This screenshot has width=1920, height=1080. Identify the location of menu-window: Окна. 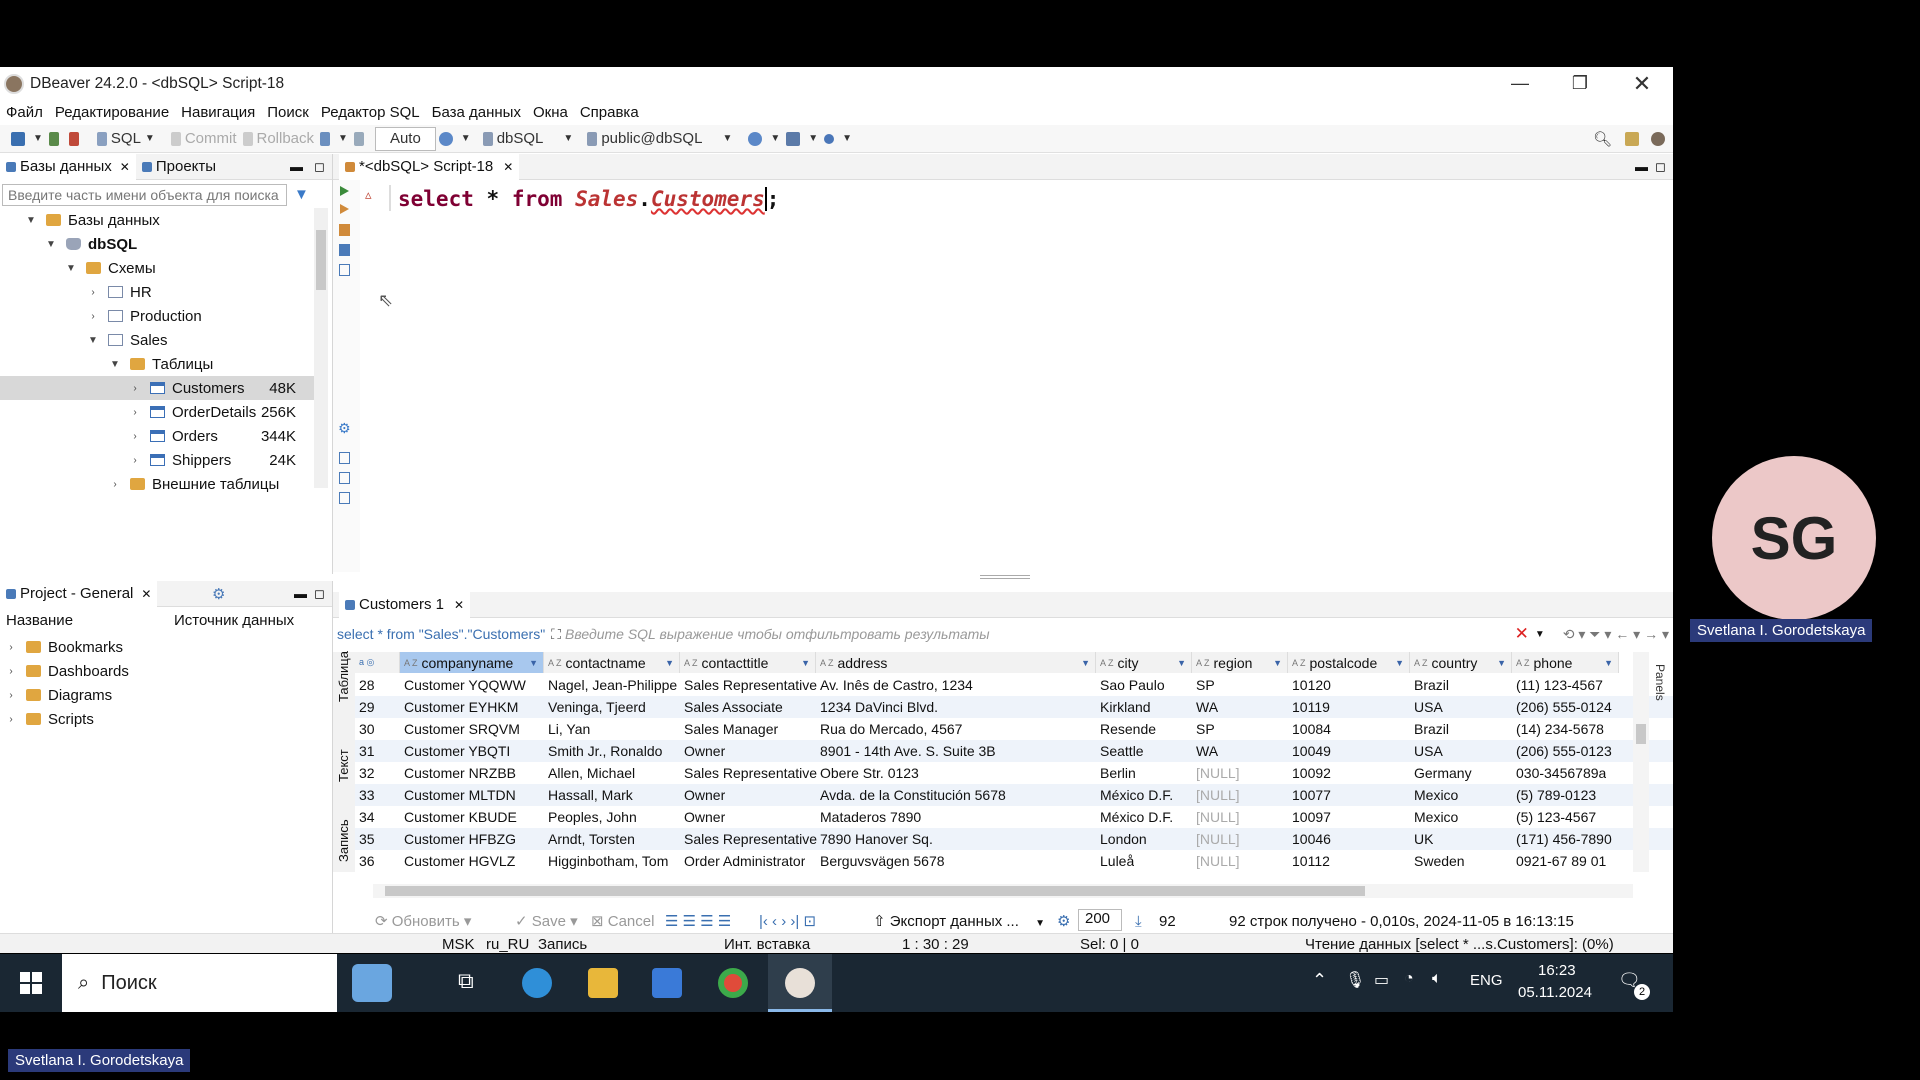
(550, 112).